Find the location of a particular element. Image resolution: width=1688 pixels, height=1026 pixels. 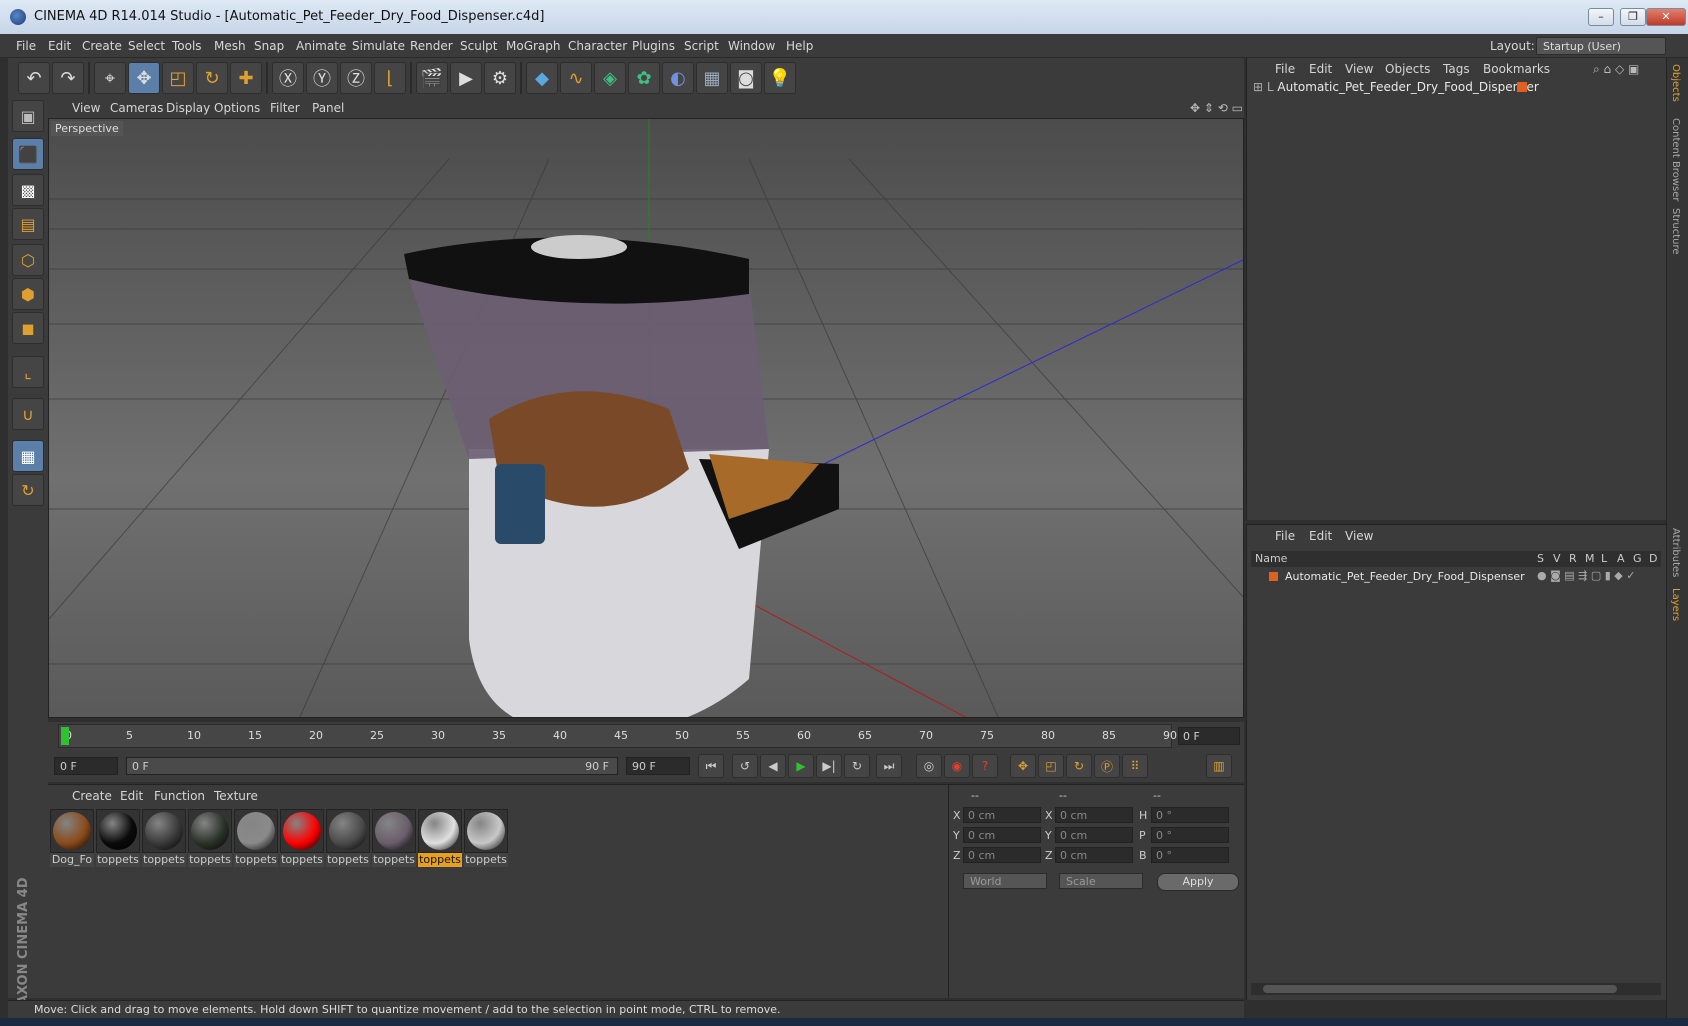

side-tab-content-browser: Content Browser is located at coordinates (1675, 159).